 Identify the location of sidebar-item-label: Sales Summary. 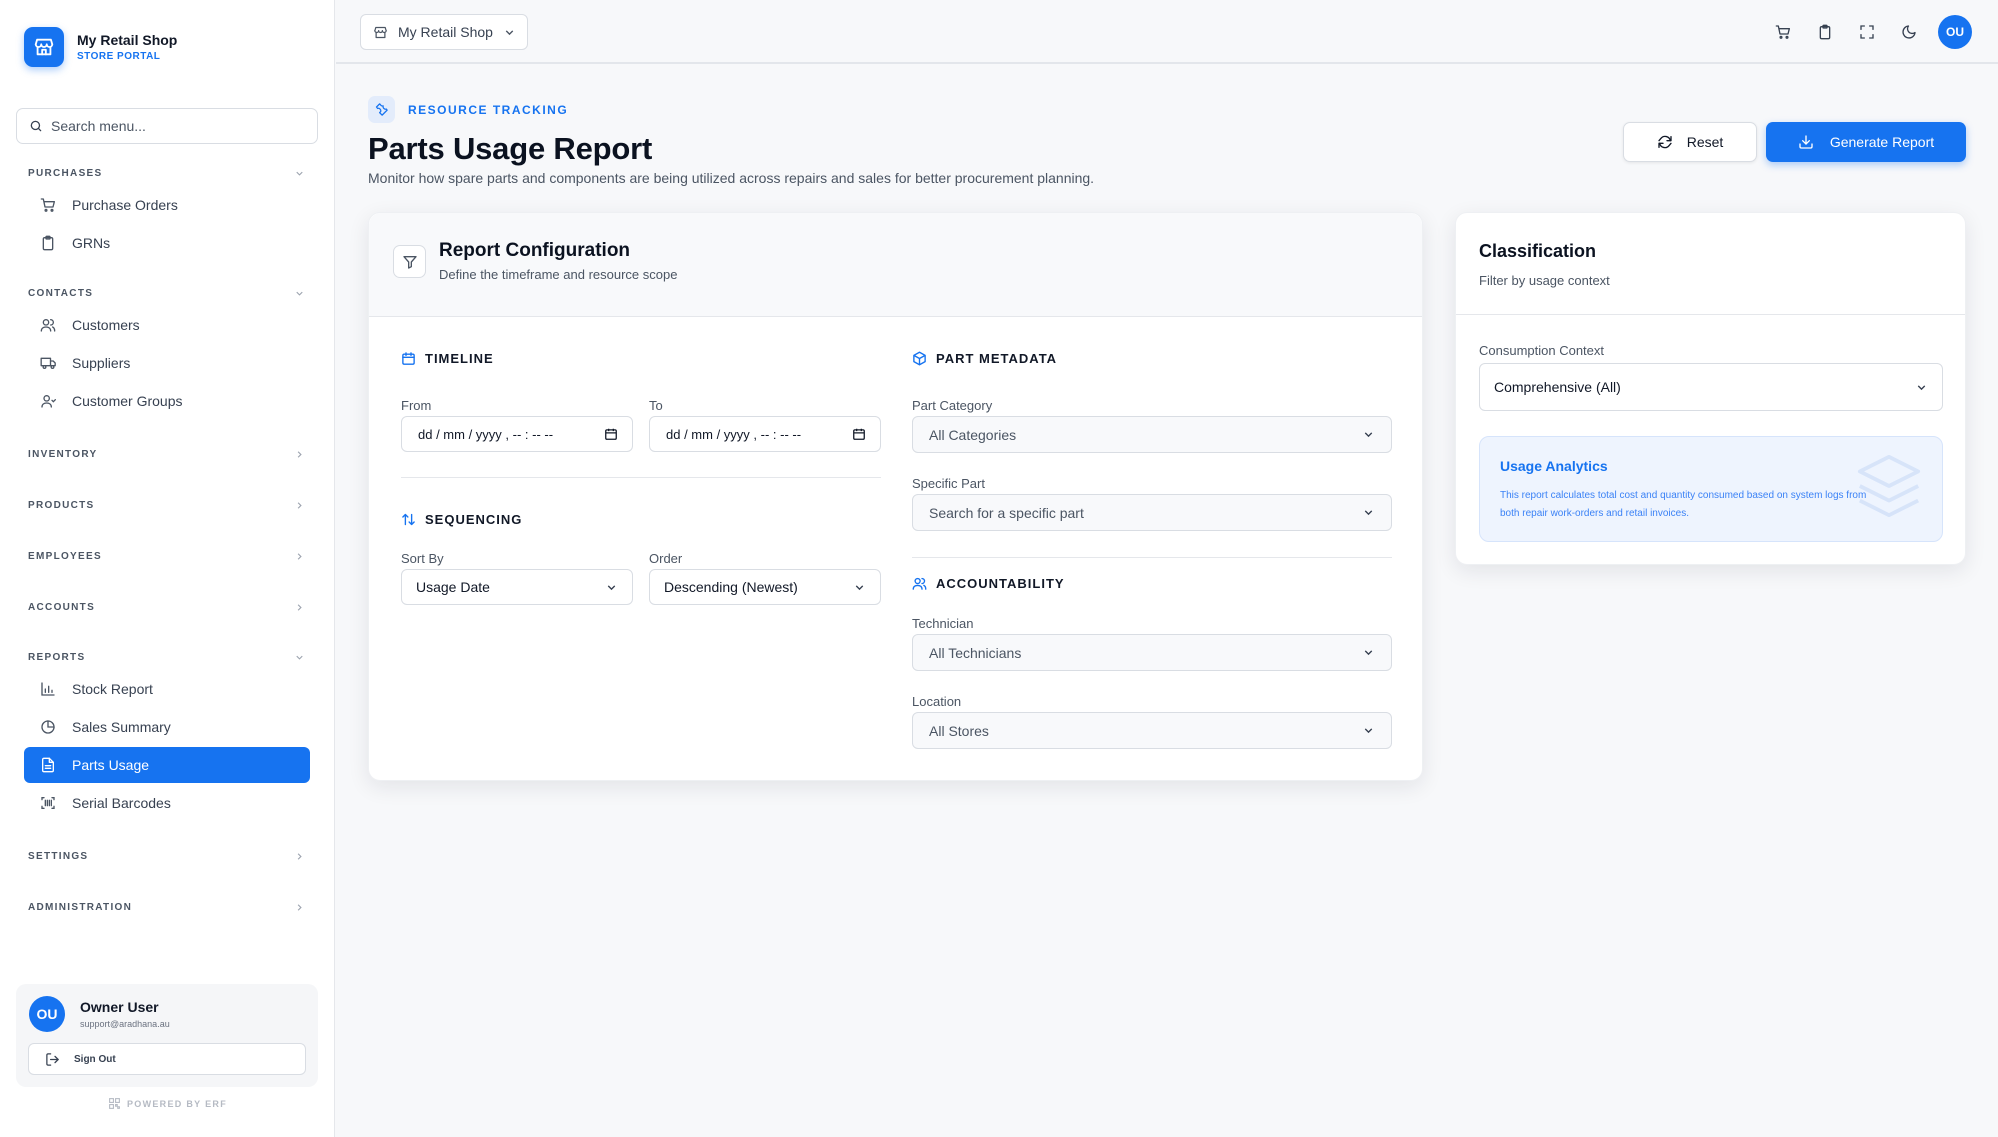
(121, 727).